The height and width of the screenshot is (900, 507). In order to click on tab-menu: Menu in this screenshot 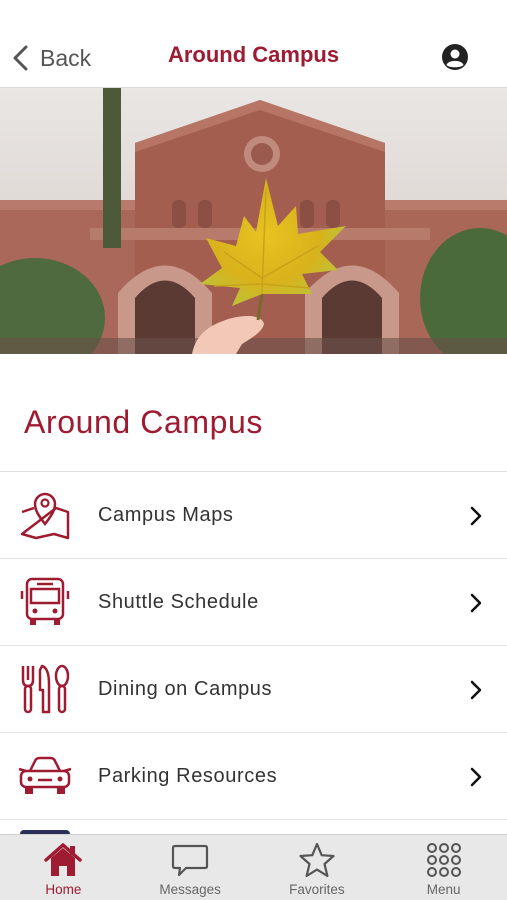, I will do `click(443, 867)`.